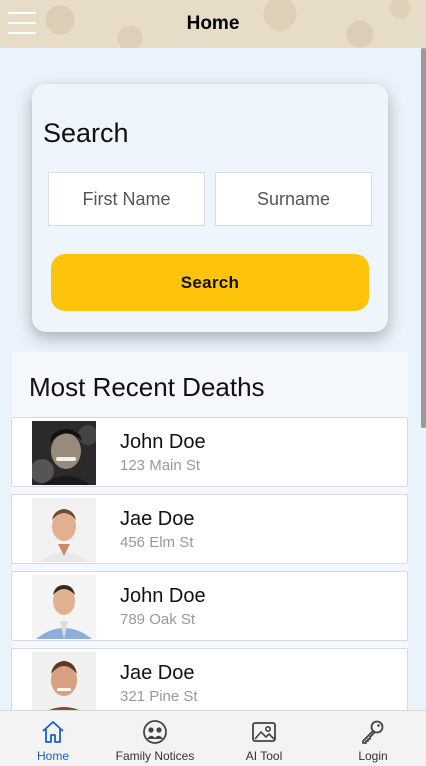  Describe the element at coordinates (373, 756) in the screenshot. I see `nav-login-label: Login` at that location.